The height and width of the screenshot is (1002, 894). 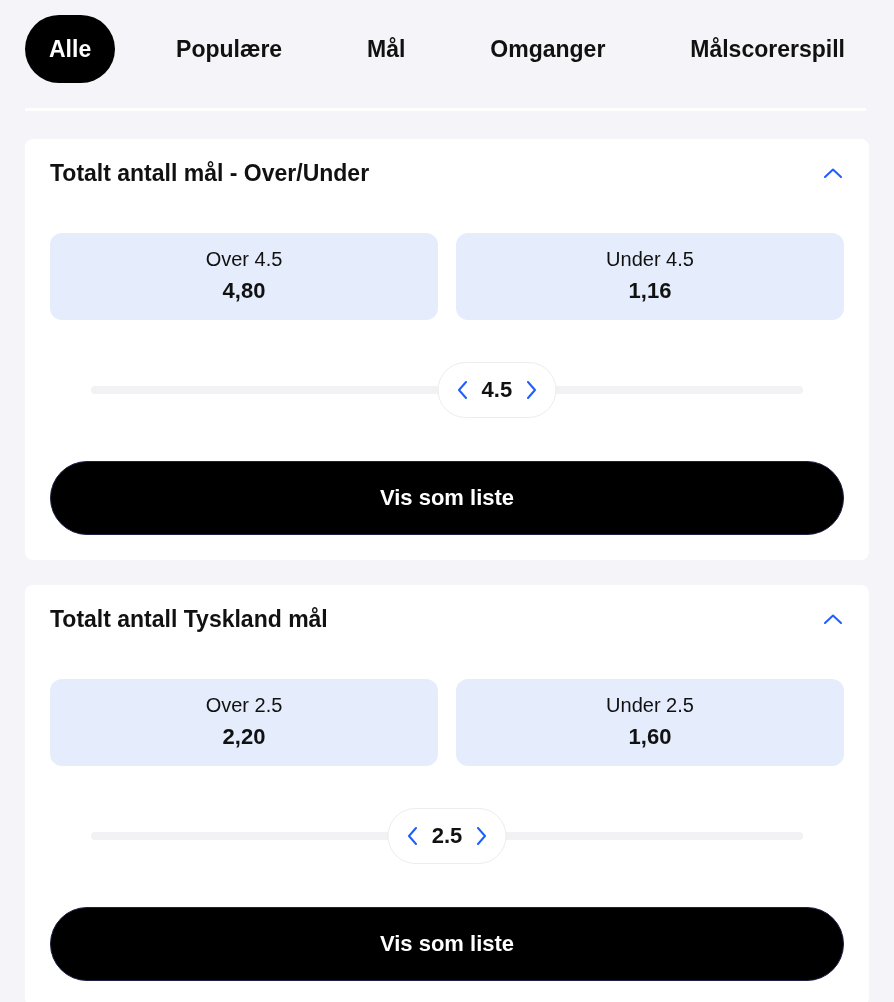 What do you see at coordinates (244, 276) in the screenshot?
I see `odds-button: Over 4.5 4,80` at bounding box center [244, 276].